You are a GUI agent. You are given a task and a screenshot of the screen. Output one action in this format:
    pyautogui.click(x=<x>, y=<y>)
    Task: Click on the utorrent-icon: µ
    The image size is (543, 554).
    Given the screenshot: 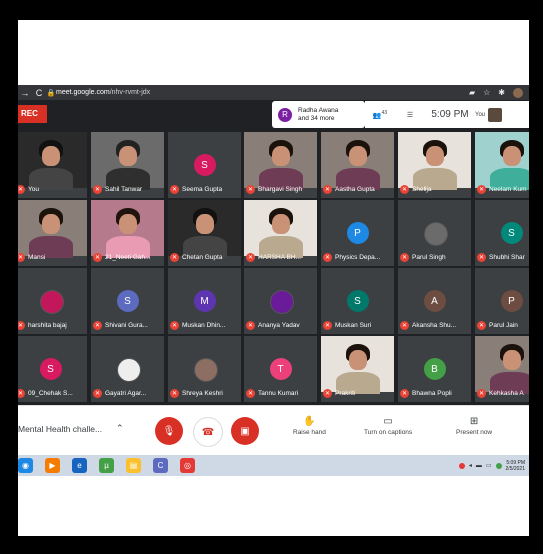 What is the action you would take?
    pyautogui.click(x=106, y=465)
    